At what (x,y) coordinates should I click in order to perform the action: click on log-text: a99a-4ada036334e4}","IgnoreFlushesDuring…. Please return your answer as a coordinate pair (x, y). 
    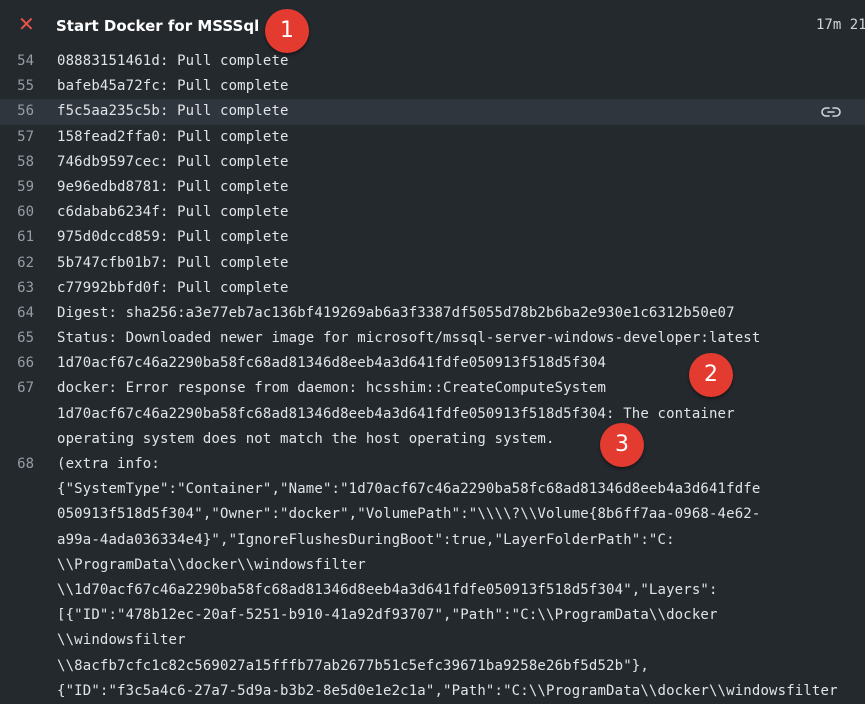
    Looking at the image, I should click on (366, 539).